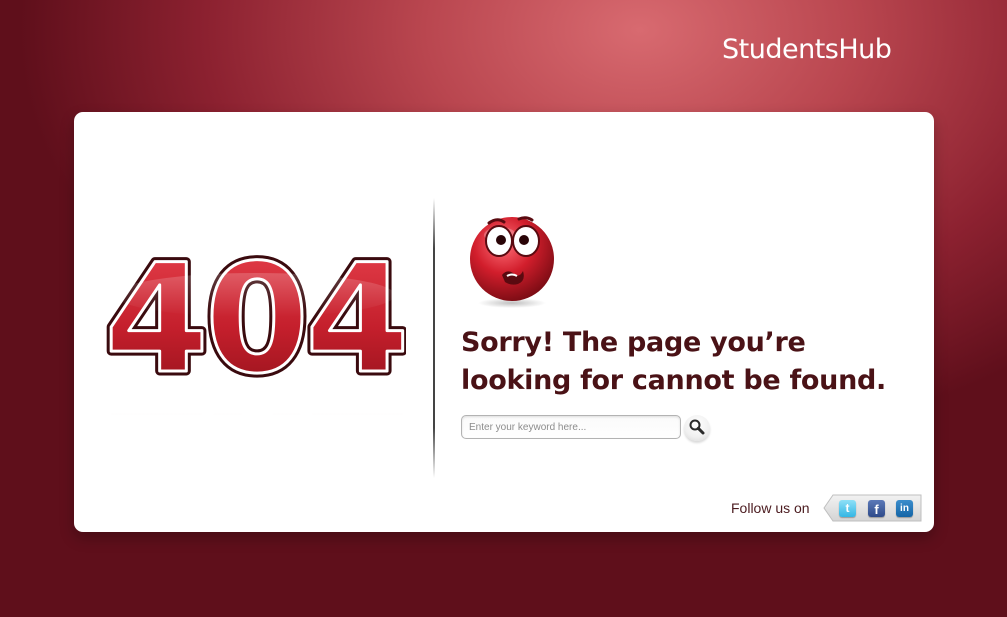 The width and height of the screenshot is (1007, 617). I want to click on worried-smiley-icon, so click(512, 259).